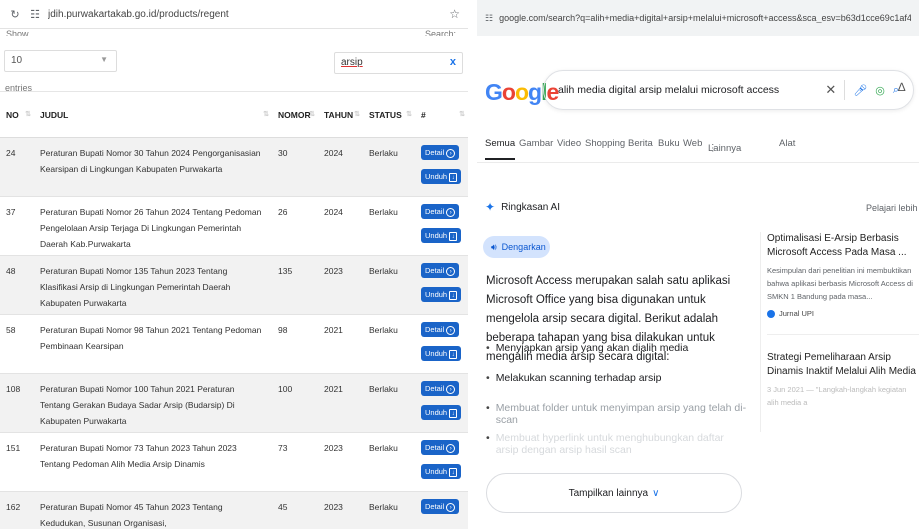 This screenshot has height=529, width=919. I want to click on cell-actions: Detail ›, so click(441, 510).